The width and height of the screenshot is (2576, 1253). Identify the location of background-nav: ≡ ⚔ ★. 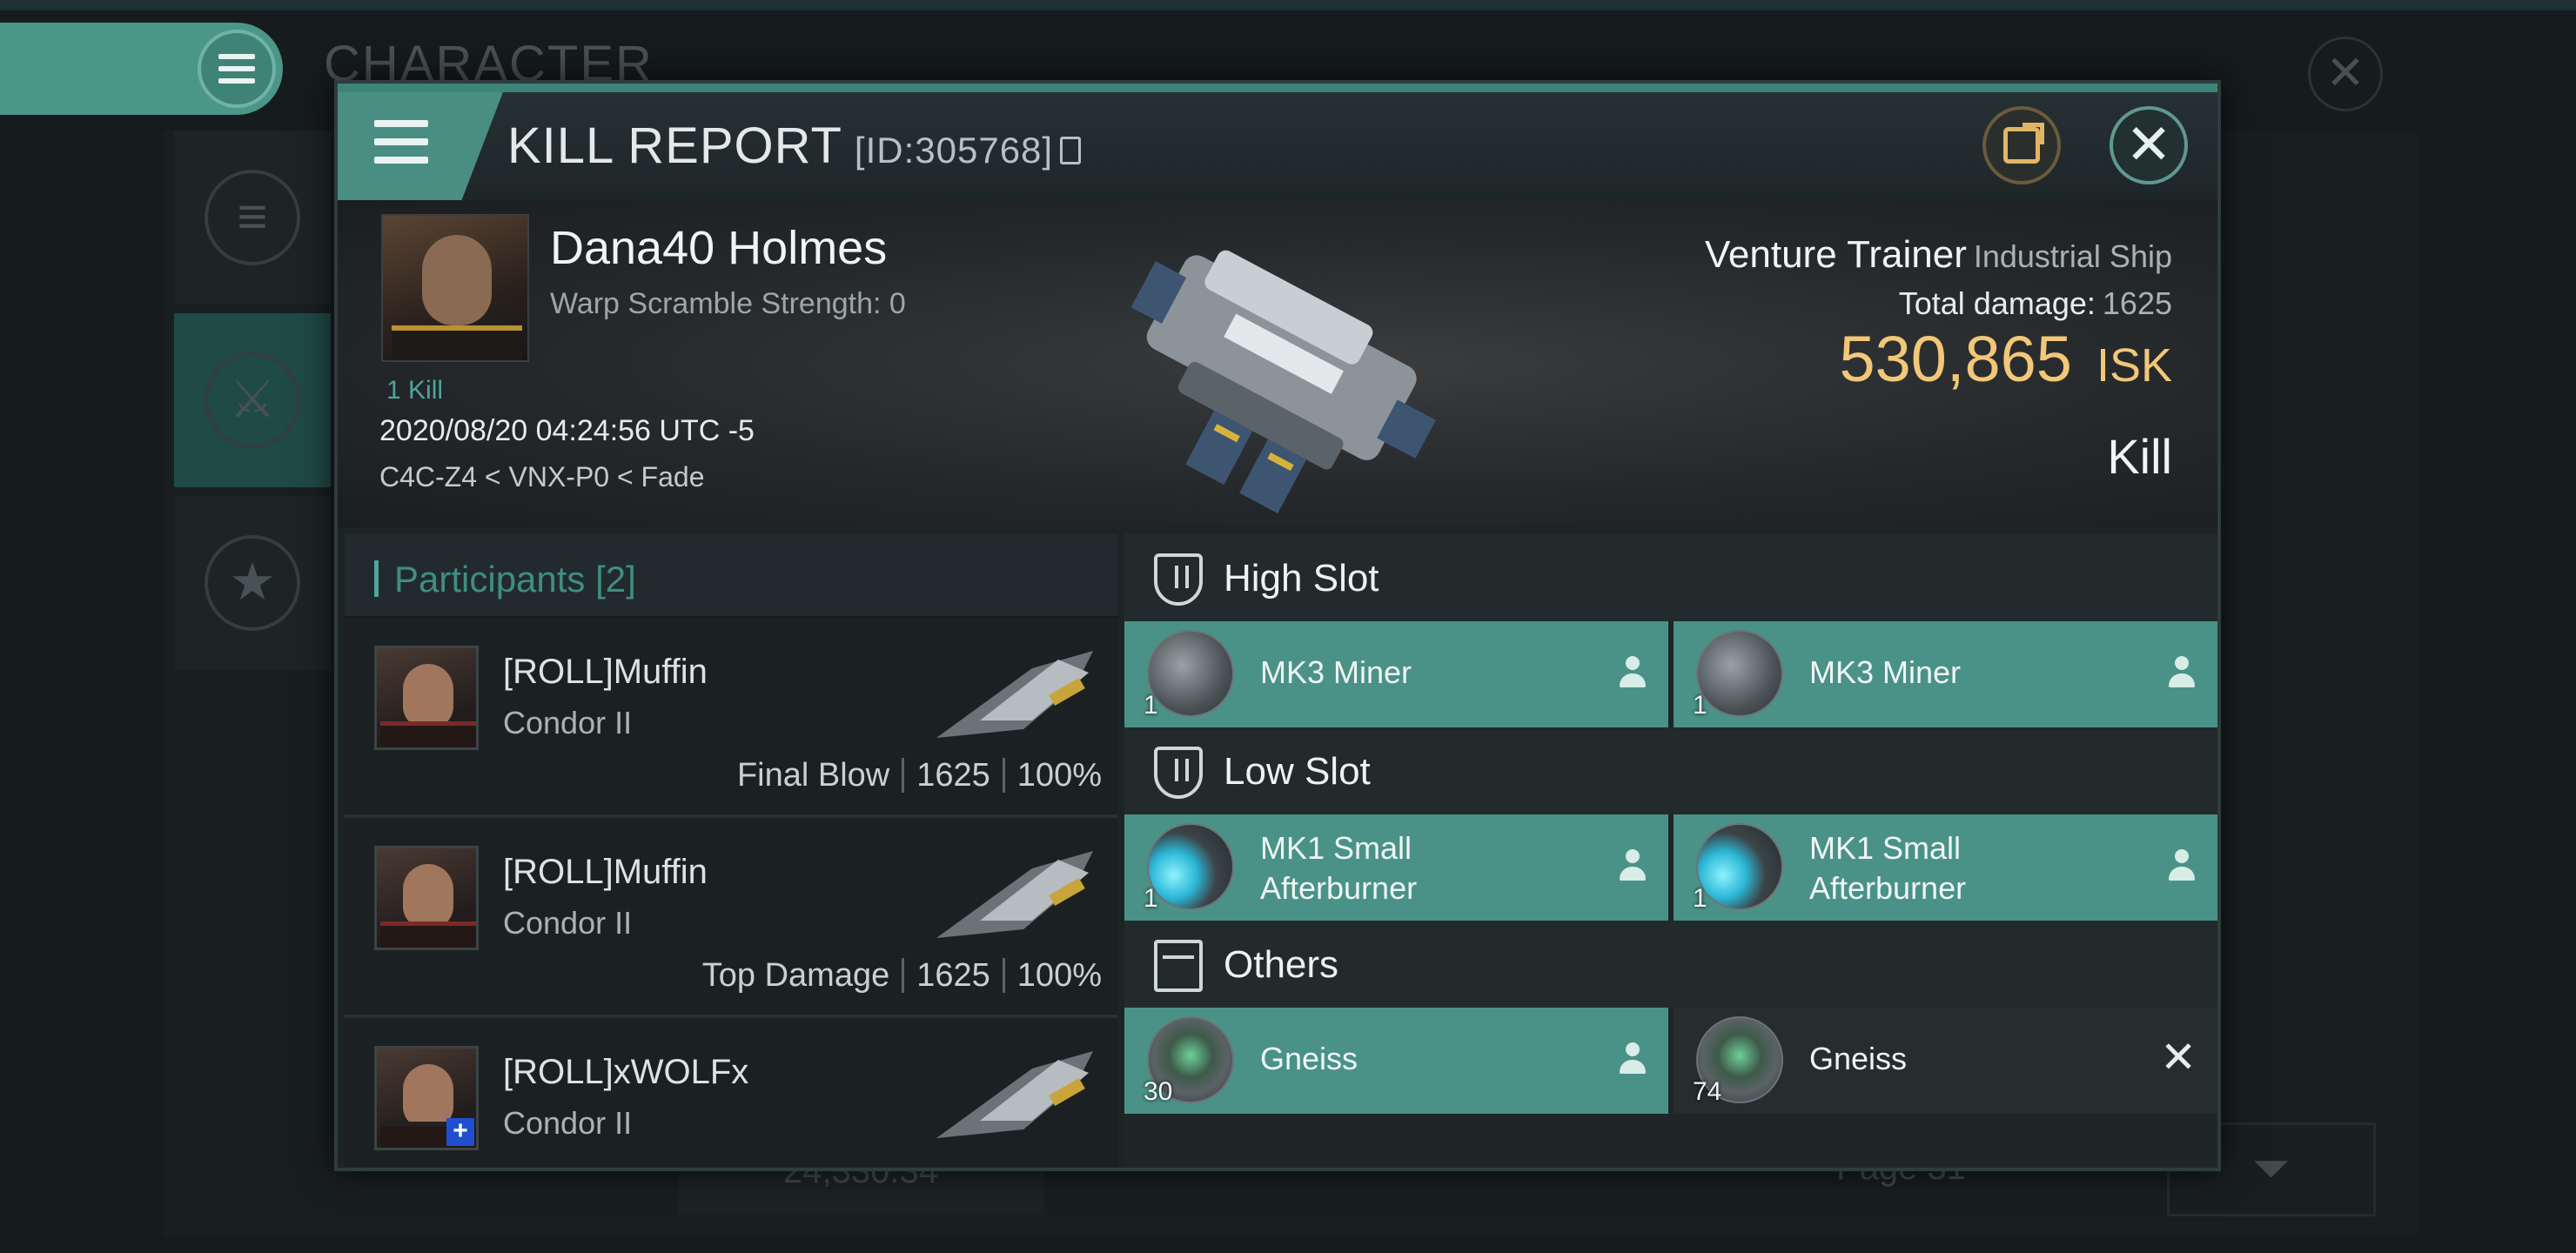
(252, 405).